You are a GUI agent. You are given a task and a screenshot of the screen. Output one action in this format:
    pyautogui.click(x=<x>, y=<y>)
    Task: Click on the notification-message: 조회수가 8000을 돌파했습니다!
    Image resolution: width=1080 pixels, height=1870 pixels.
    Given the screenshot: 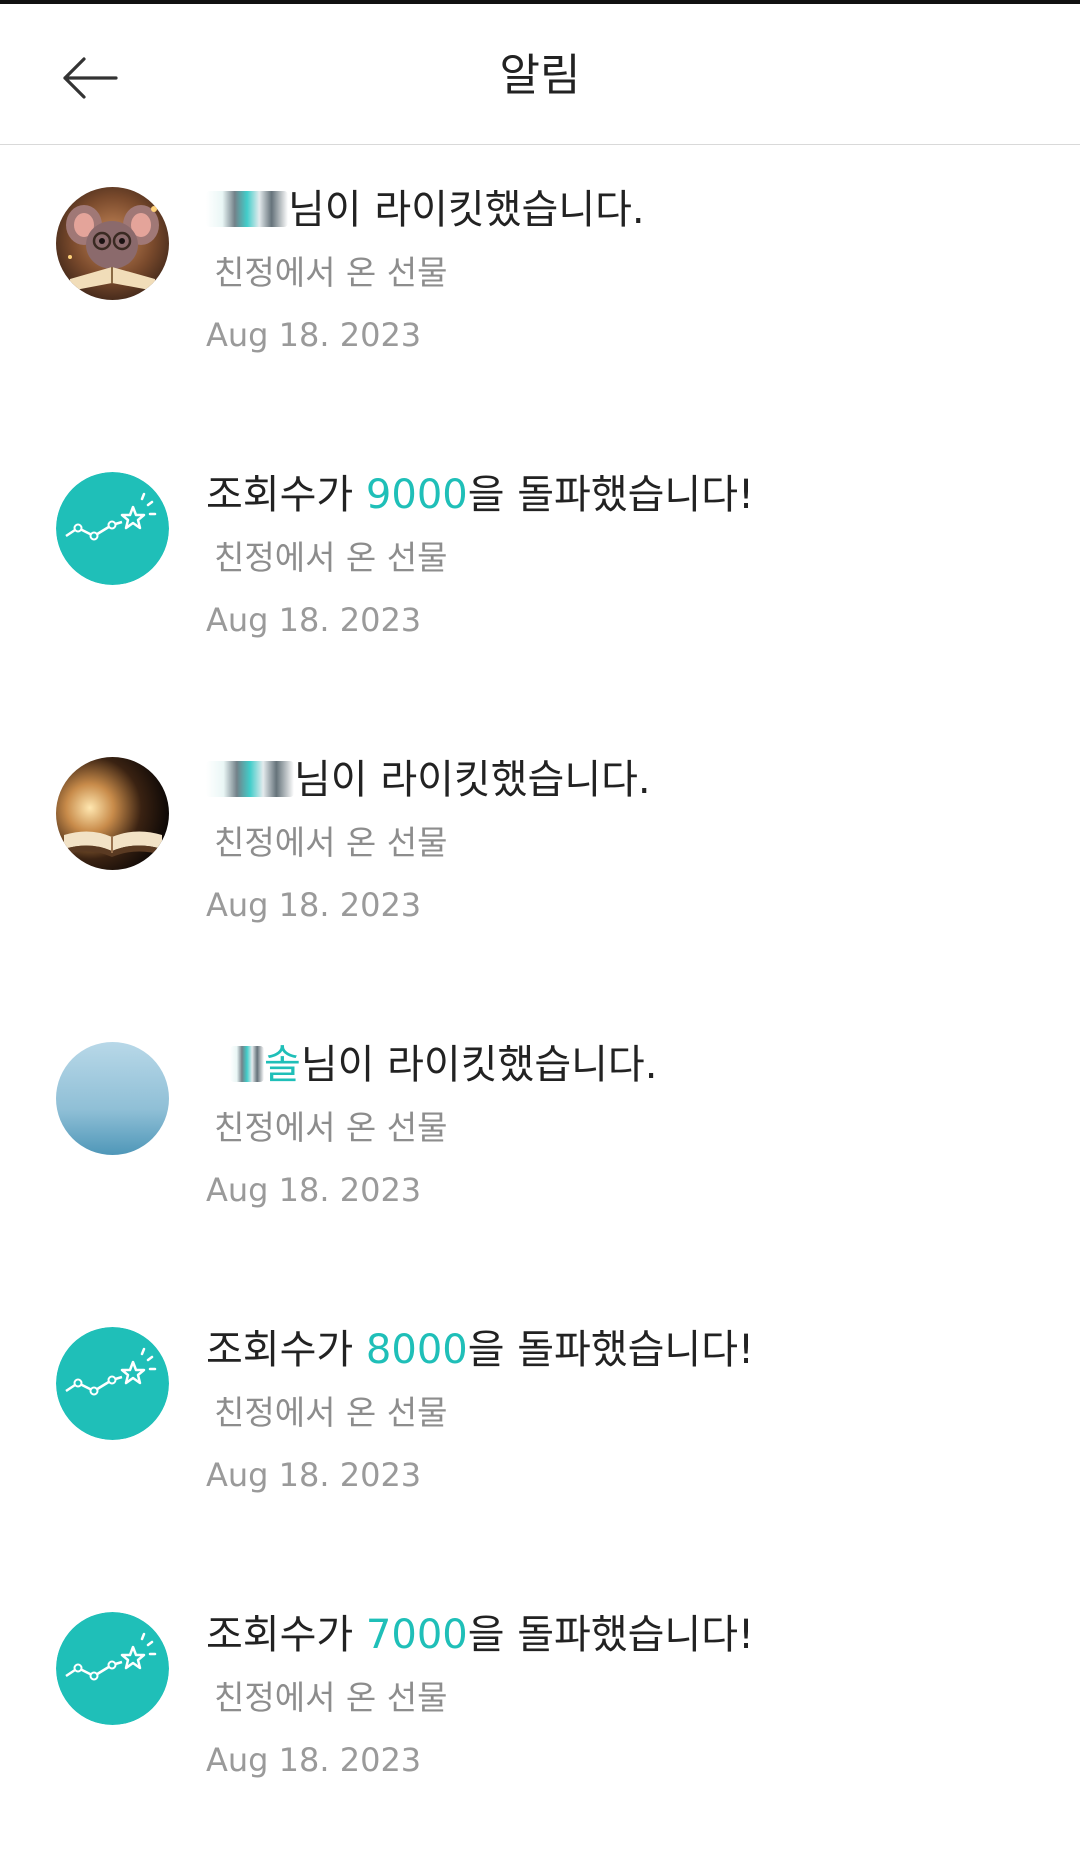 What is the action you would take?
    pyautogui.click(x=623, y=1350)
    